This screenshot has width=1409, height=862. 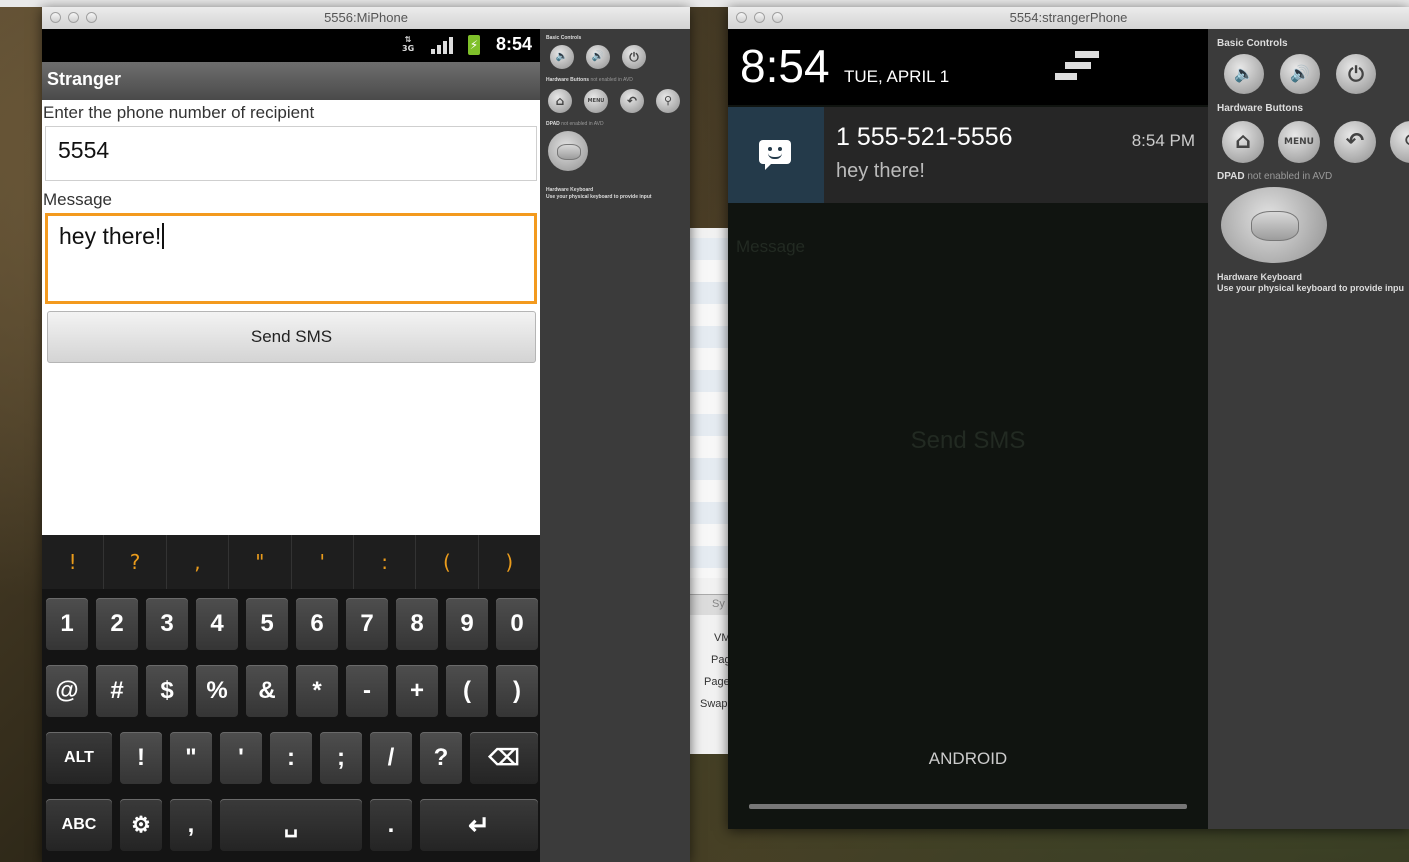 What do you see at coordinates (509, 562) in the screenshot?
I see `suggestion-key: )` at bounding box center [509, 562].